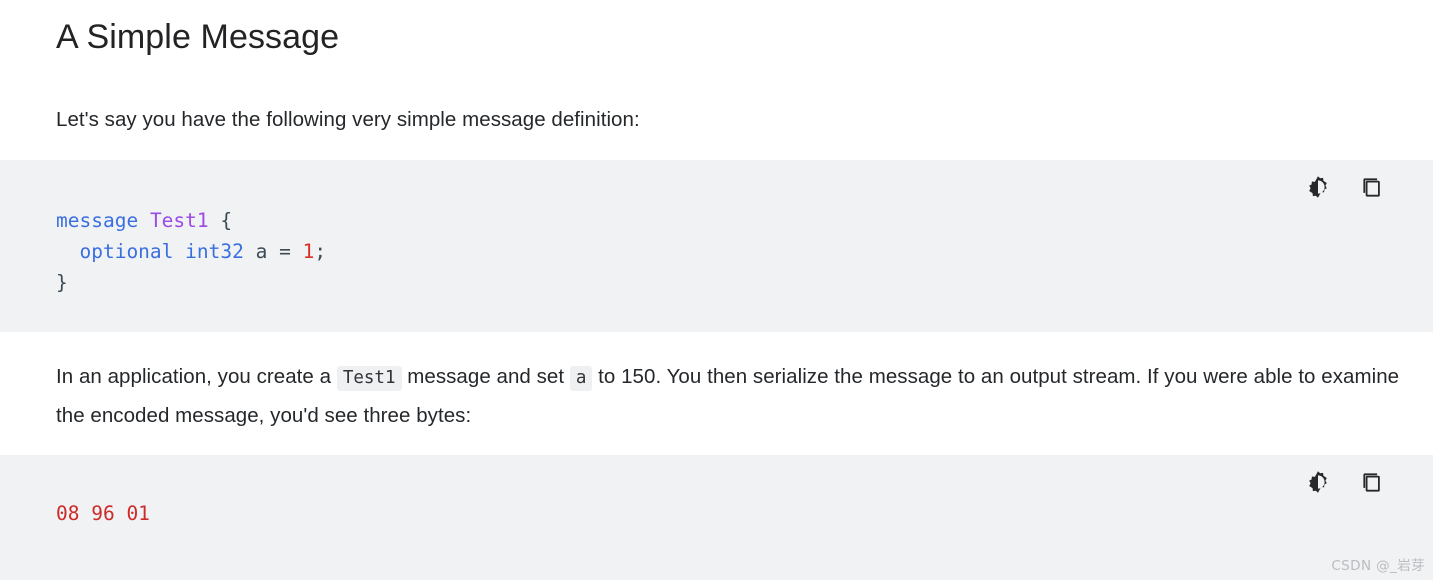 This screenshot has width=1433, height=580. I want to click on code-token-semicolon: ;, so click(320, 251).